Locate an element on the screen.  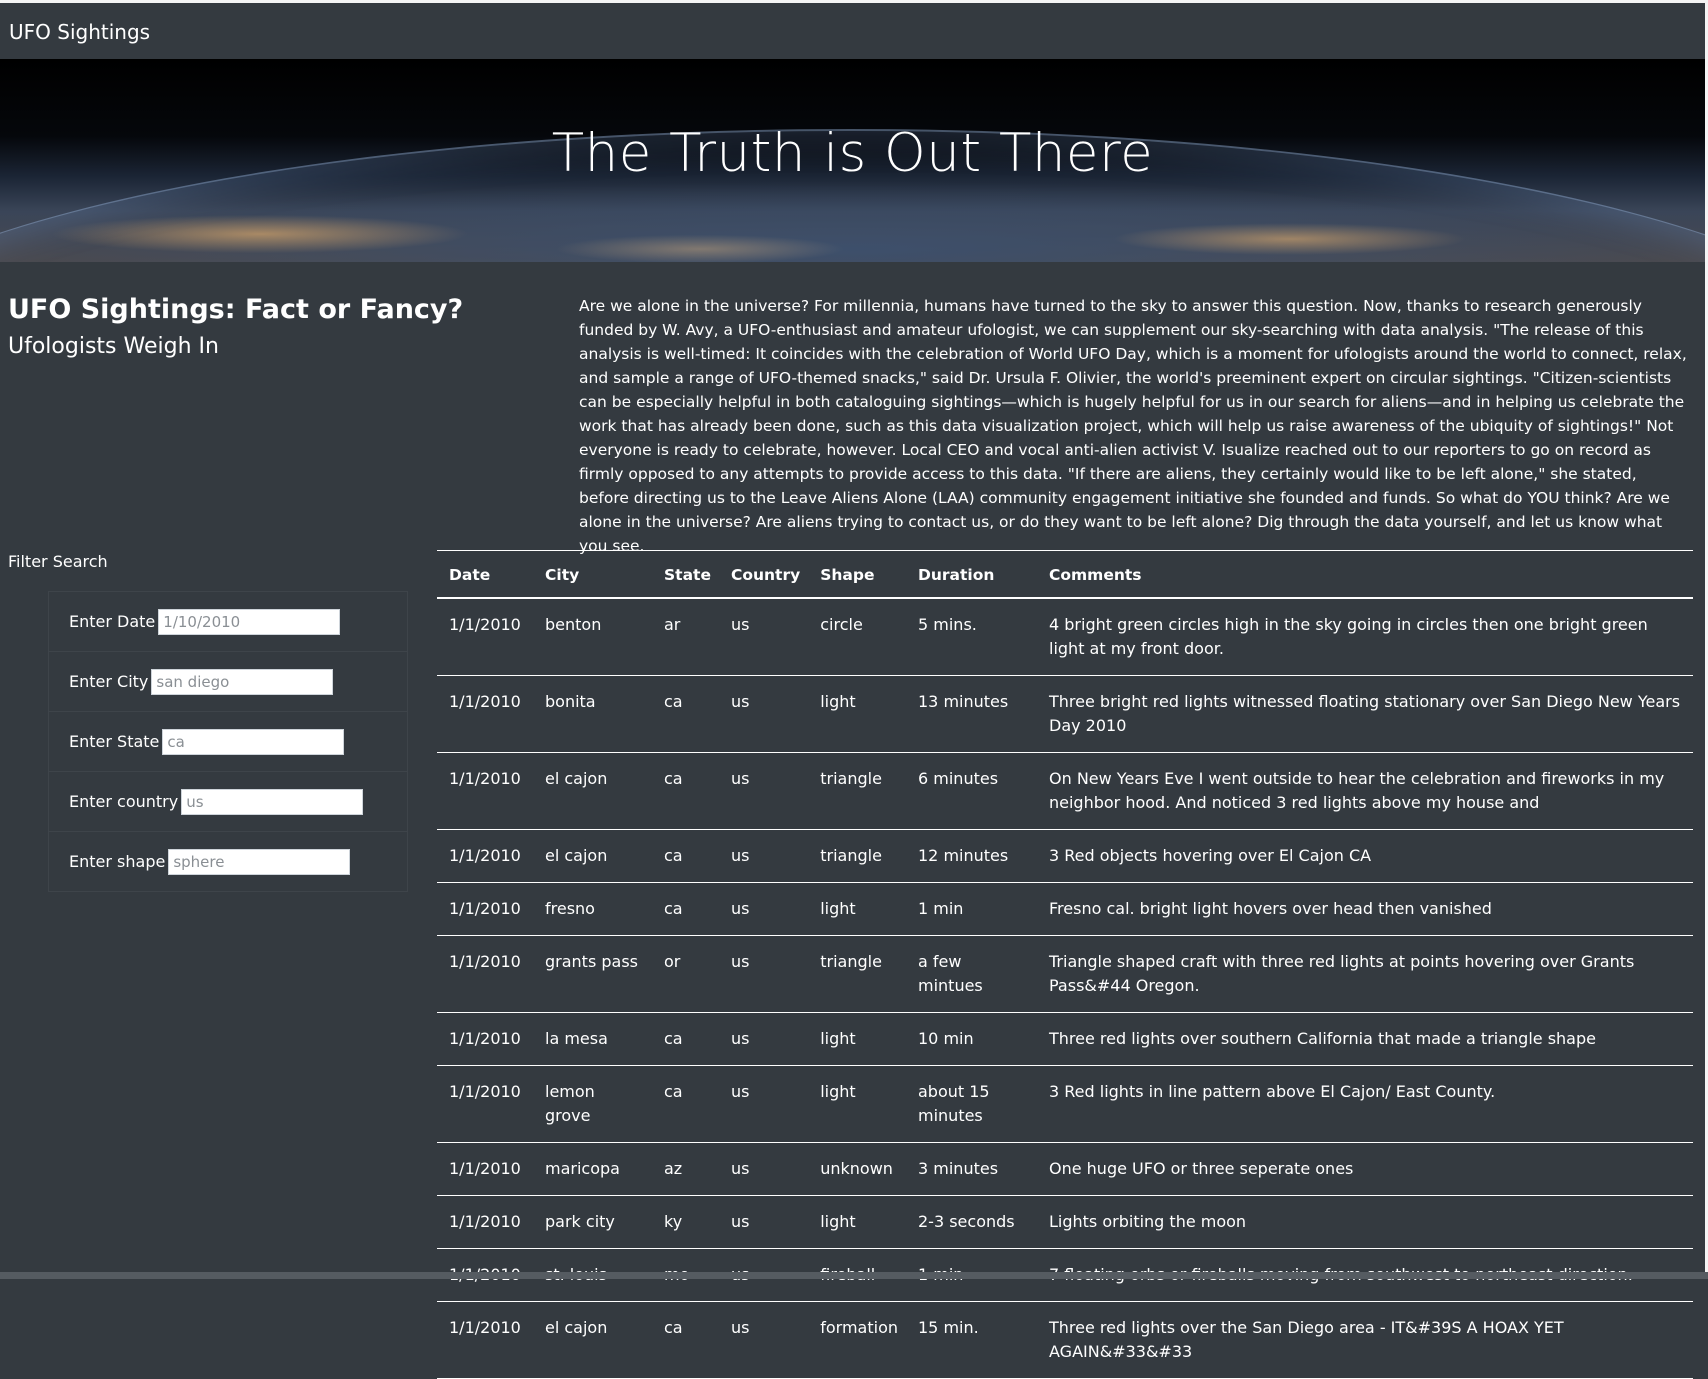
header-date: Date is located at coordinates (485, 574).